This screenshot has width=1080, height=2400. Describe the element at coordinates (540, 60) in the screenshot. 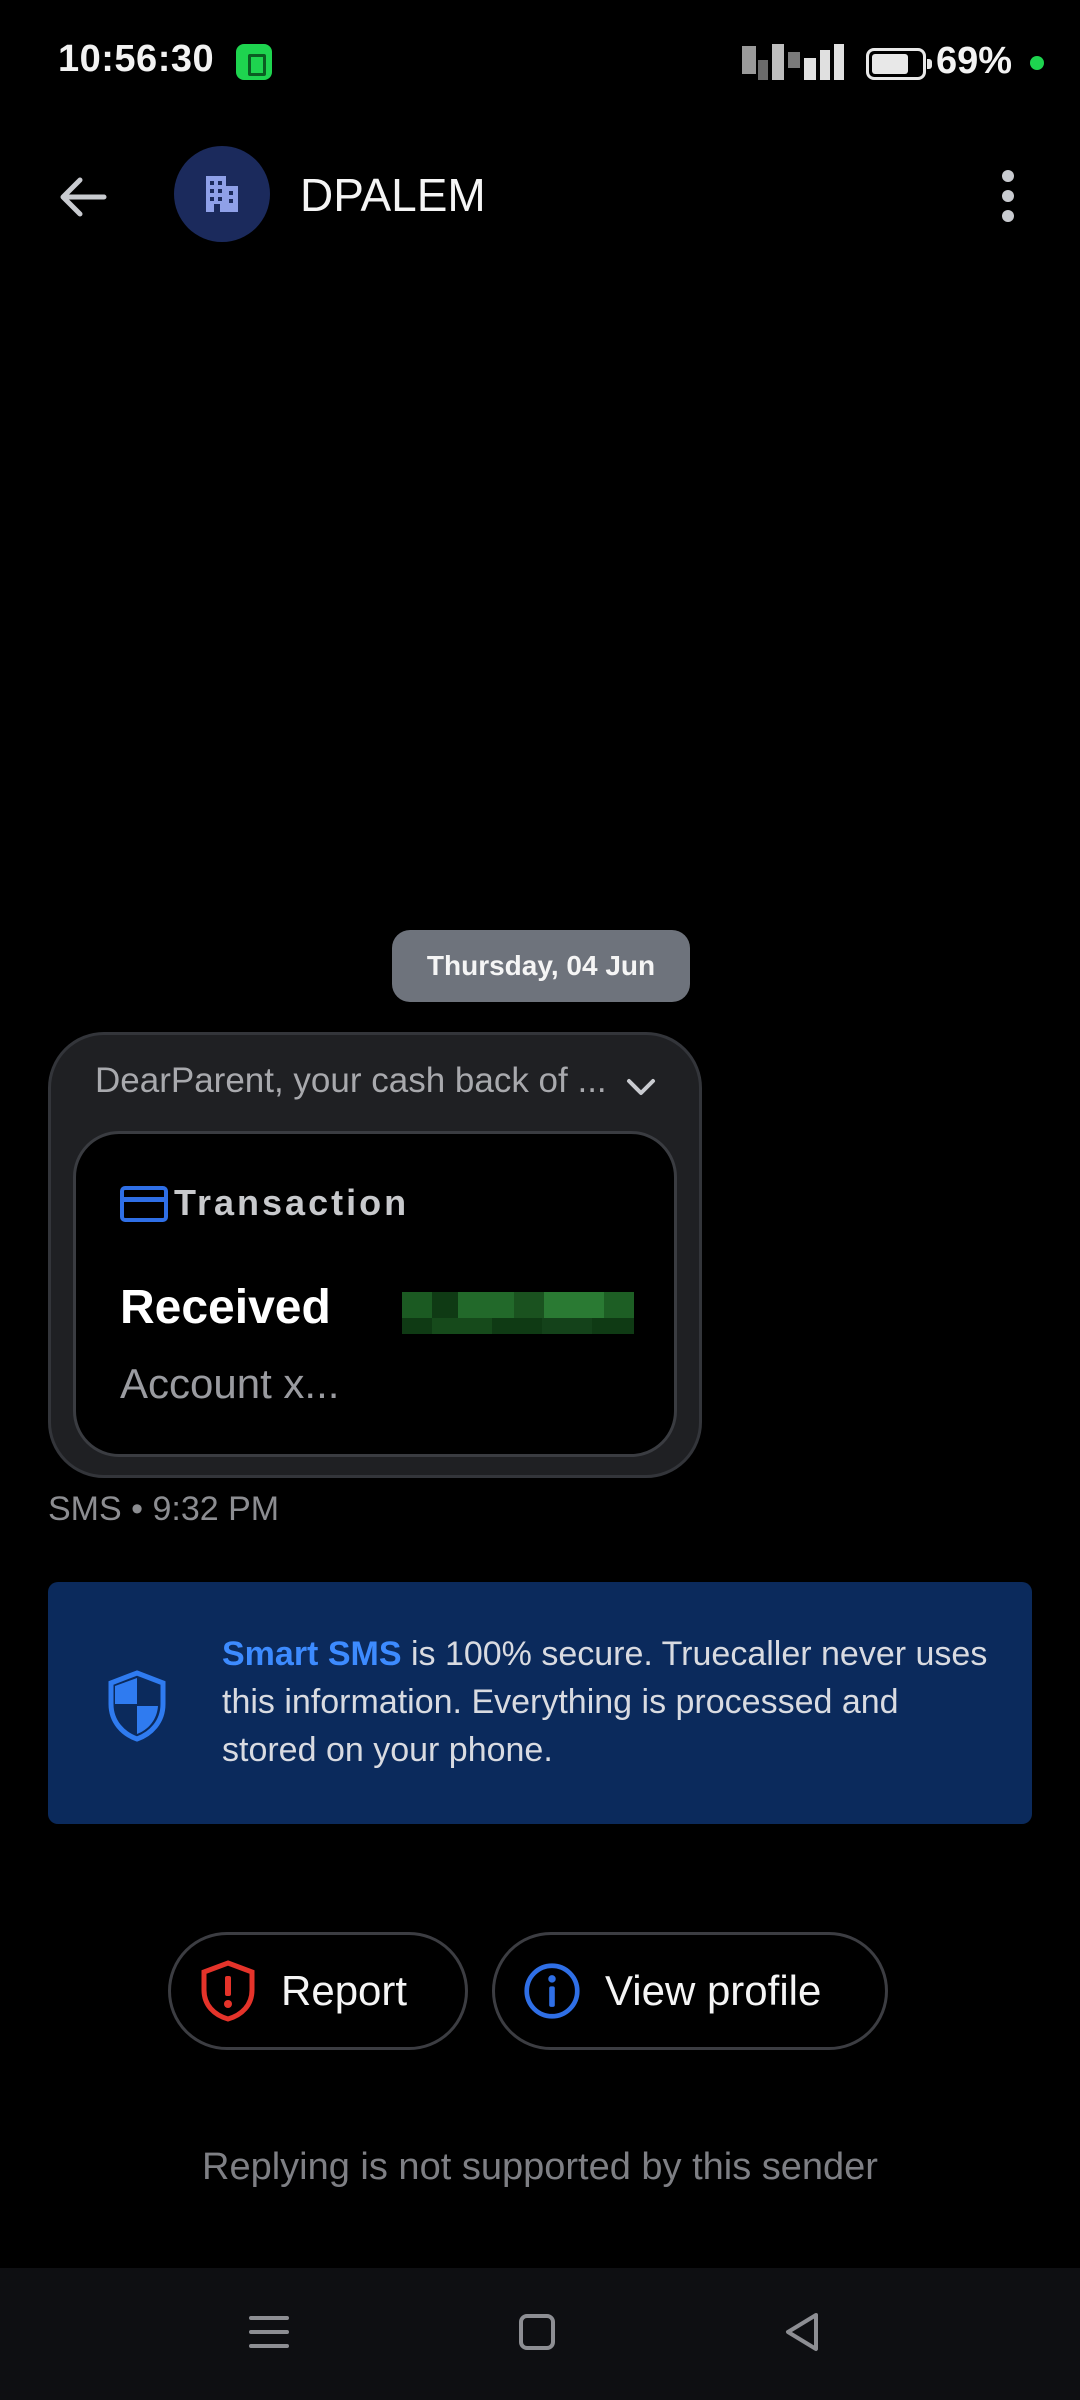

I see `status-bar: 10:56:30 69%` at that location.